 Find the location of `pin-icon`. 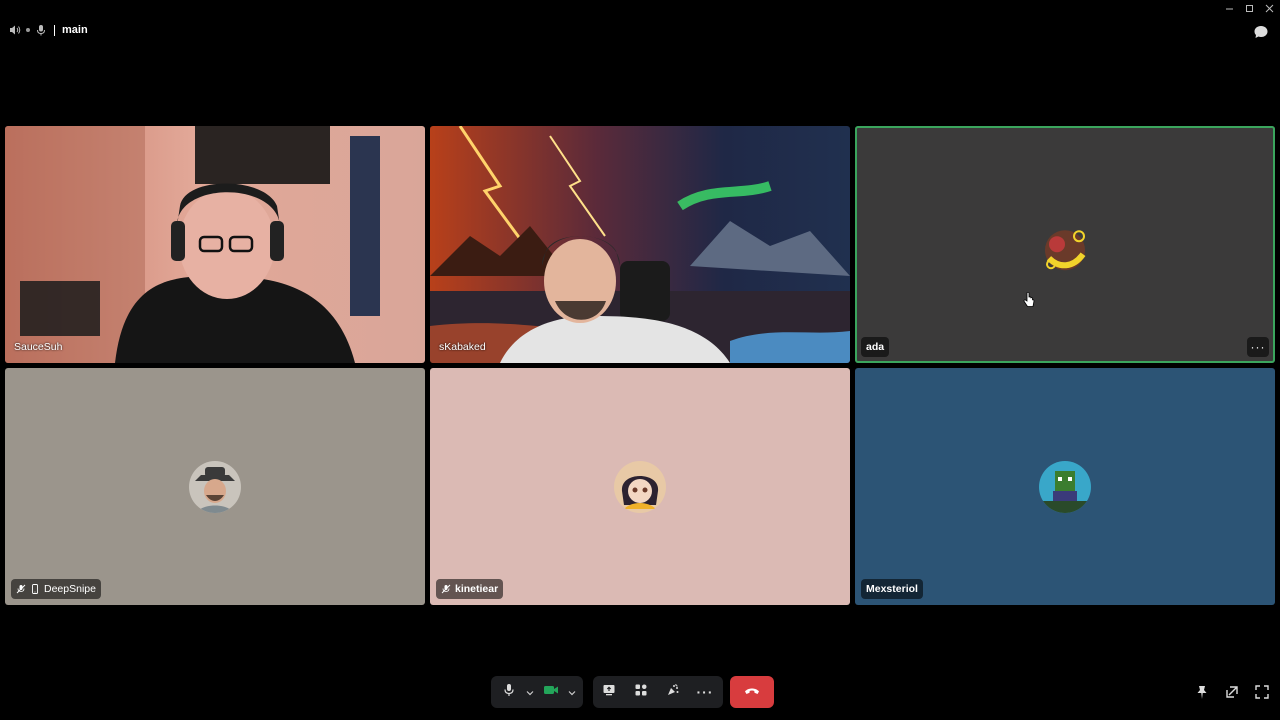

pin-icon is located at coordinates (1202, 692).